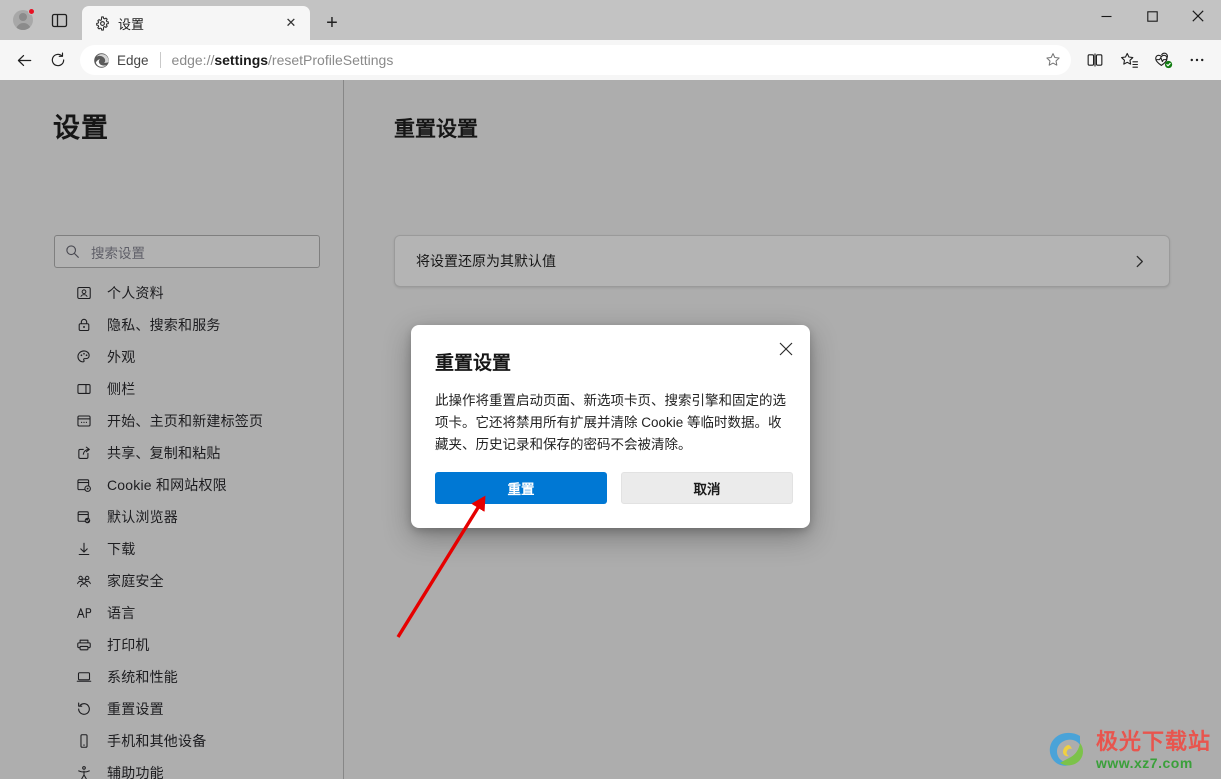  I want to click on cookie-icon, so click(84, 485).